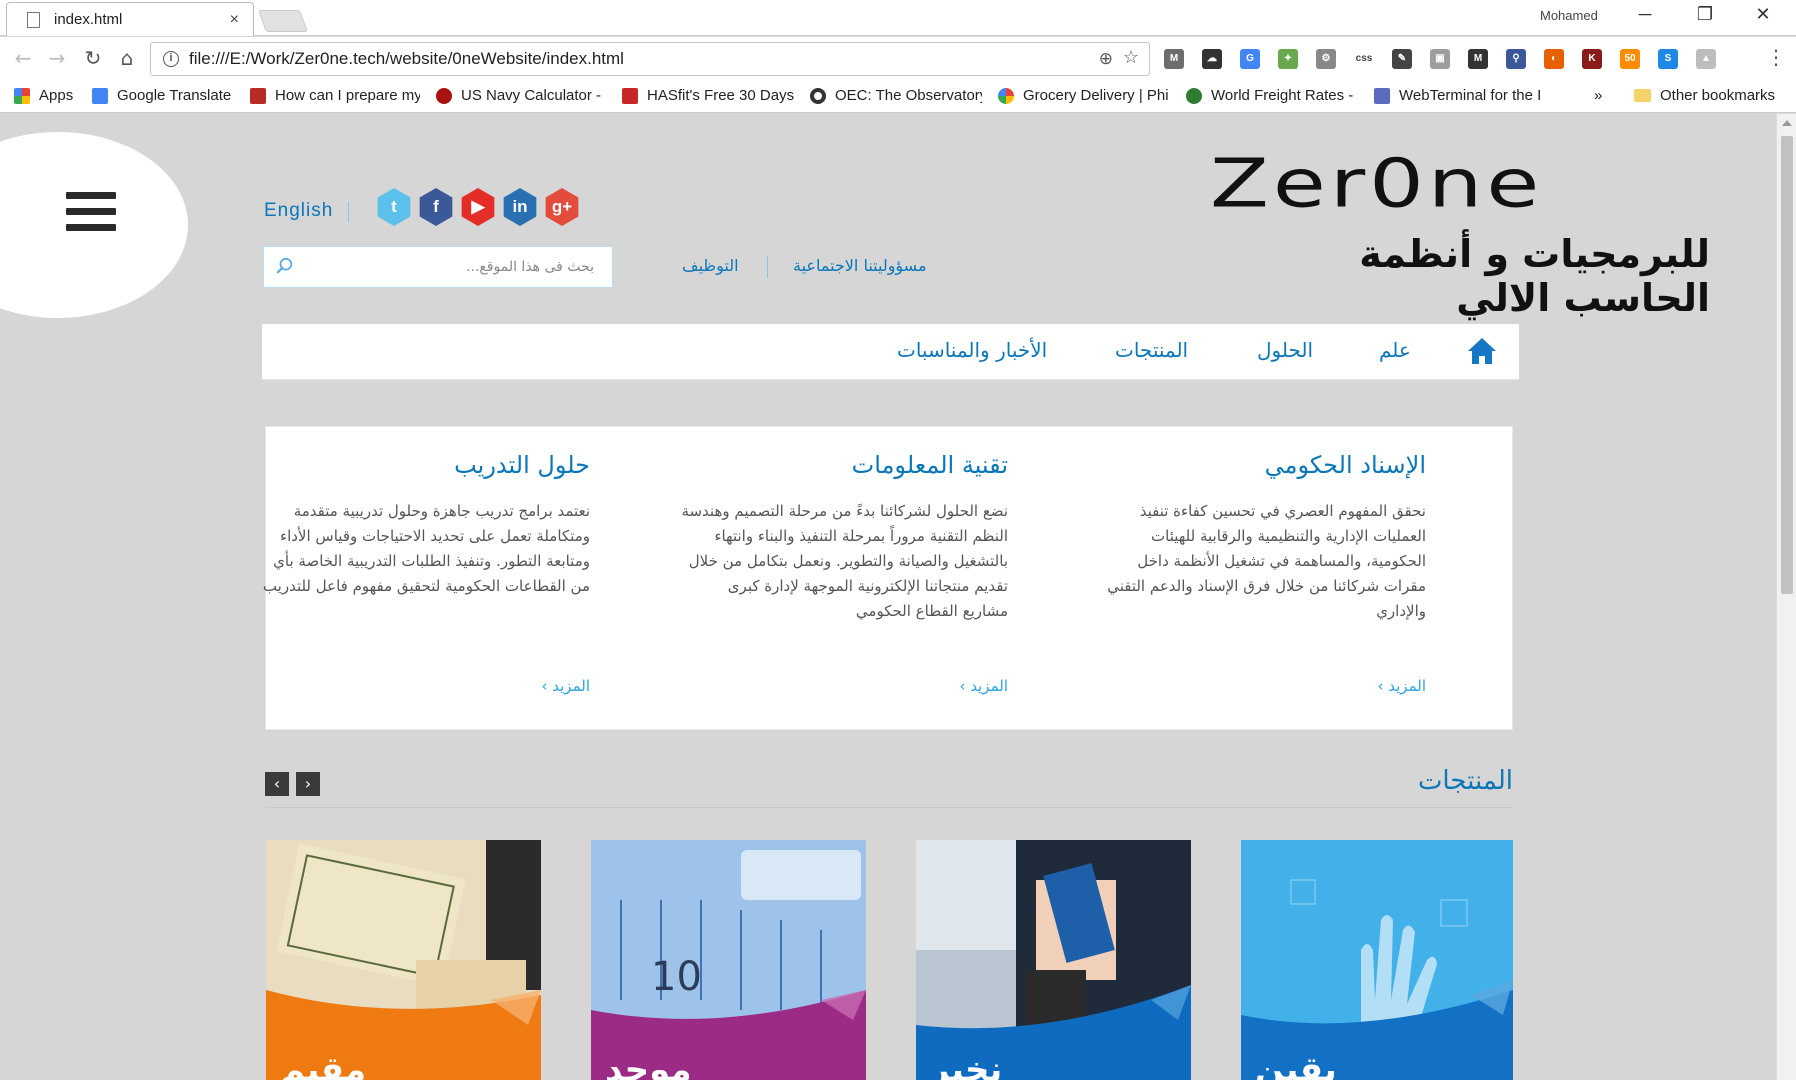 The height and width of the screenshot is (1080, 1796). Describe the element at coordinates (167, 95) in the screenshot. I see `bookmark-item: Google Translate` at that location.